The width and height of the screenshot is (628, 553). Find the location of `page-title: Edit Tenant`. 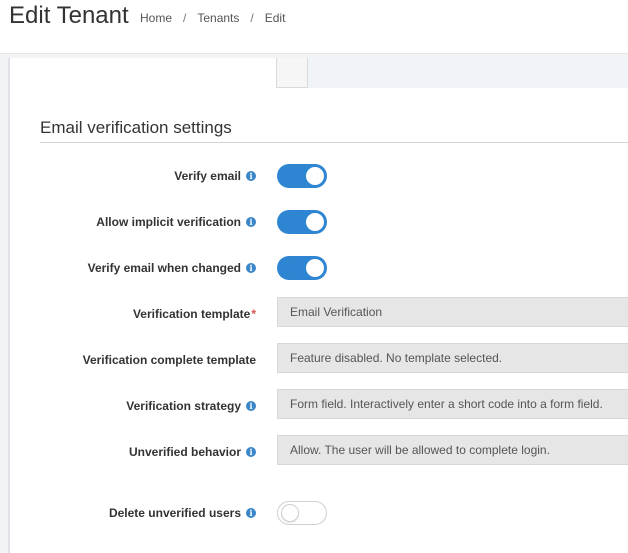

page-title: Edit Tenant is located at coordinates (69, 15).